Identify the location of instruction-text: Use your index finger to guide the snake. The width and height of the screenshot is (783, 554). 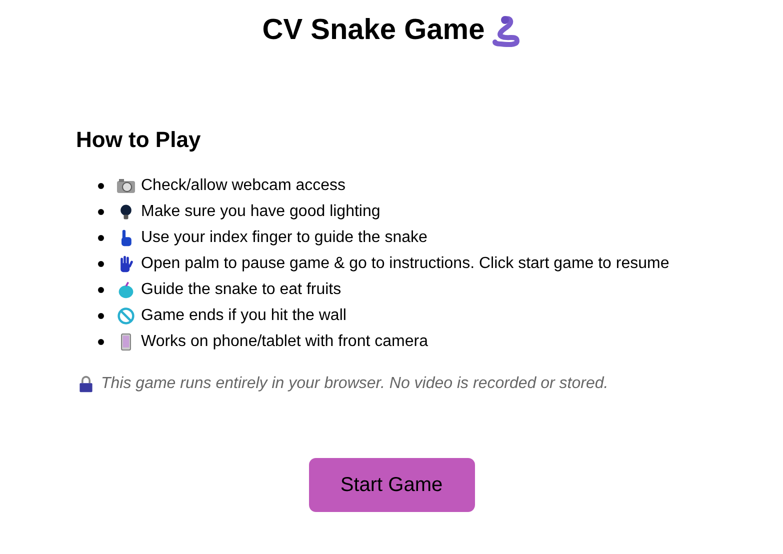
(284, 238).